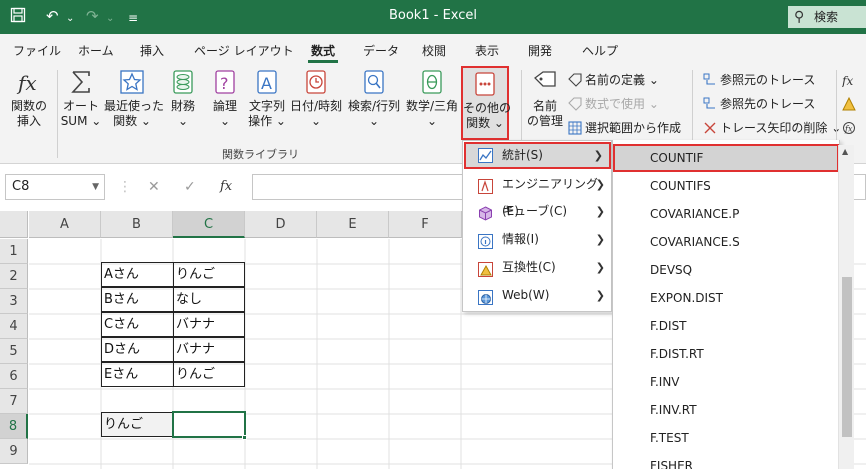  Describe the element at coordinates (726, 242) in the screenshot. I see `function-item: COVARIANCE.S` at that location.